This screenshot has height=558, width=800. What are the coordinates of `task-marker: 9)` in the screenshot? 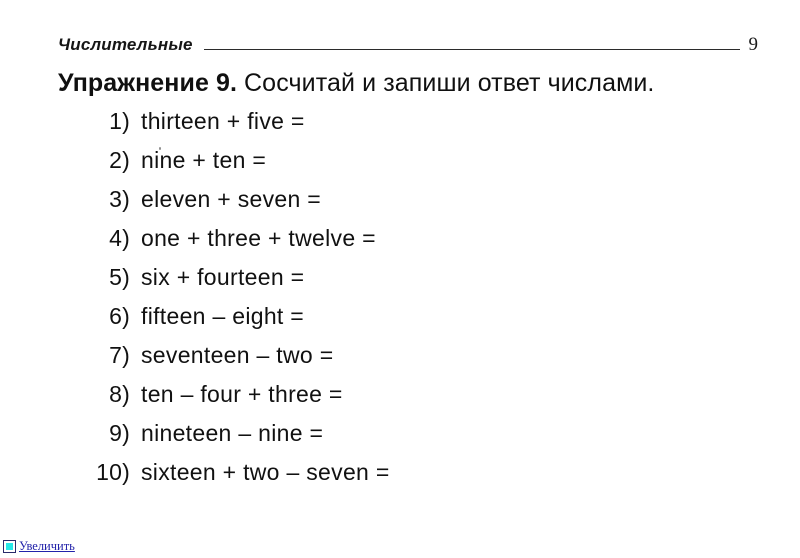 It's located at (119, 433).